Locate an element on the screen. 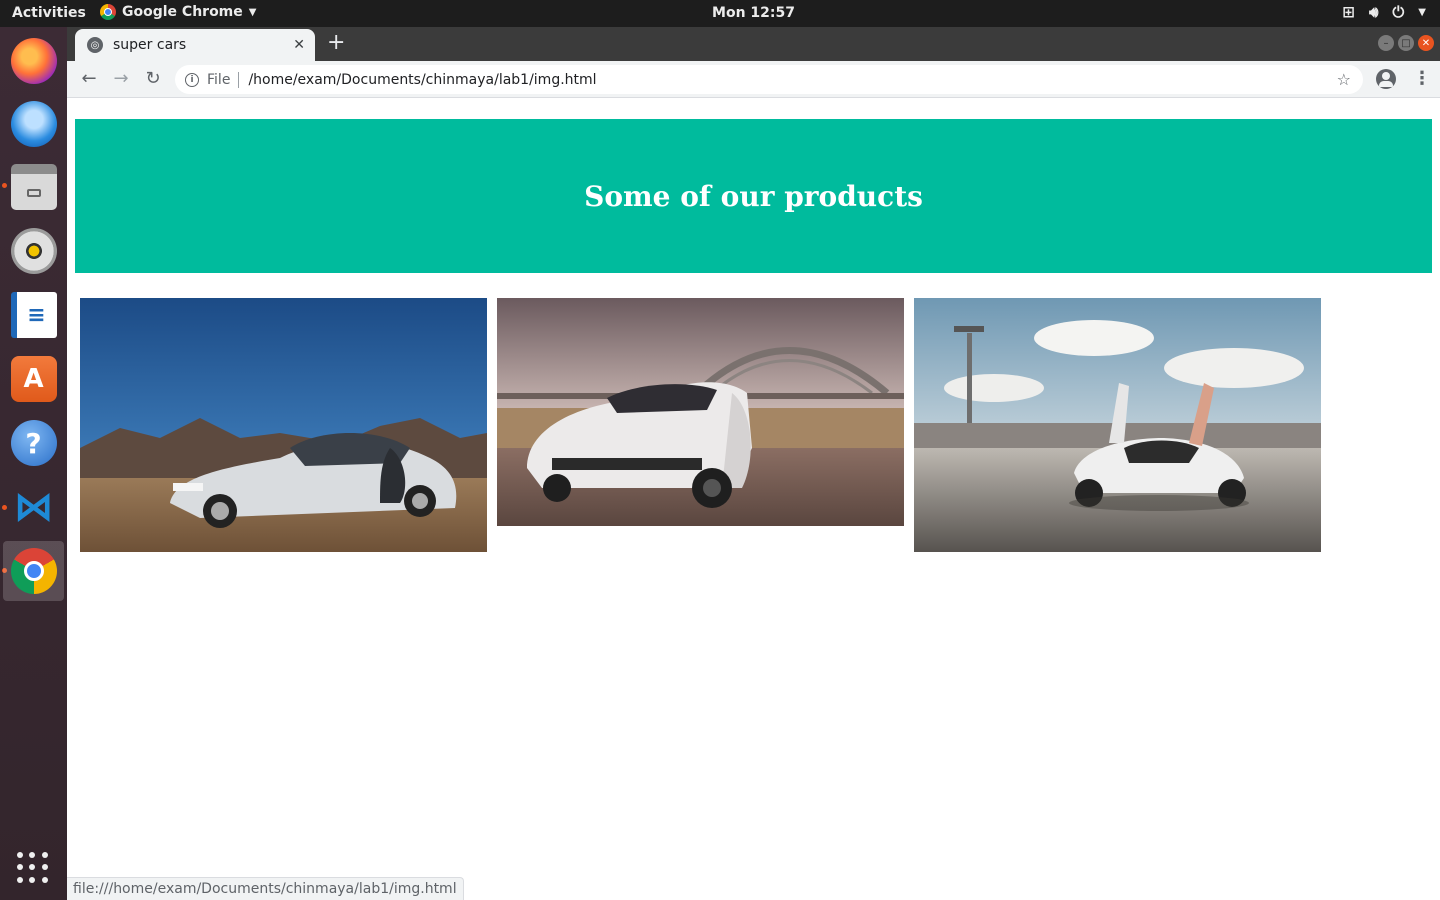  dock-item-thunderbird is located at coordinates (33, 124).